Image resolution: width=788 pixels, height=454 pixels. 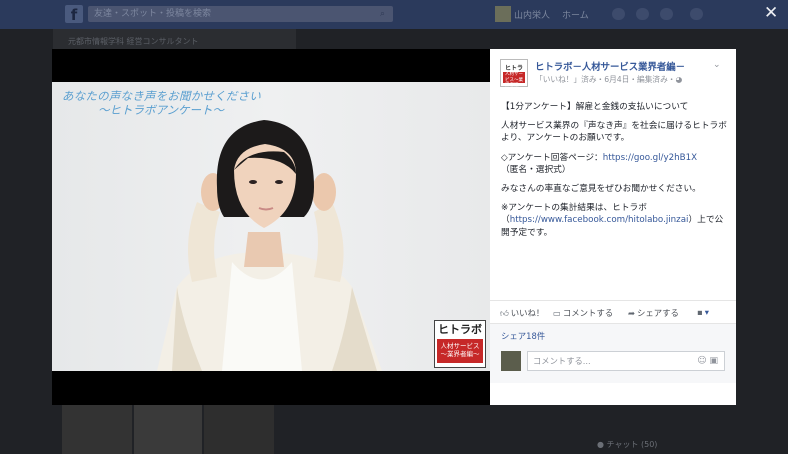 I want to click on search-placeholder: 友達・スポット・投稿を検索, so click(x=153, y=14).